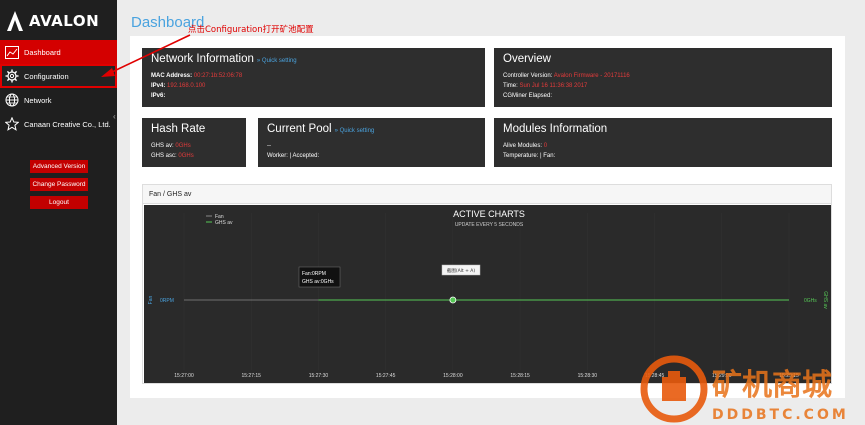 The image size is (865, 425). What do you see at coordinates (116, 117) in the screenshot?
I see `sidebar-collapse-handle: ‹` at bounding box center [116, 117].